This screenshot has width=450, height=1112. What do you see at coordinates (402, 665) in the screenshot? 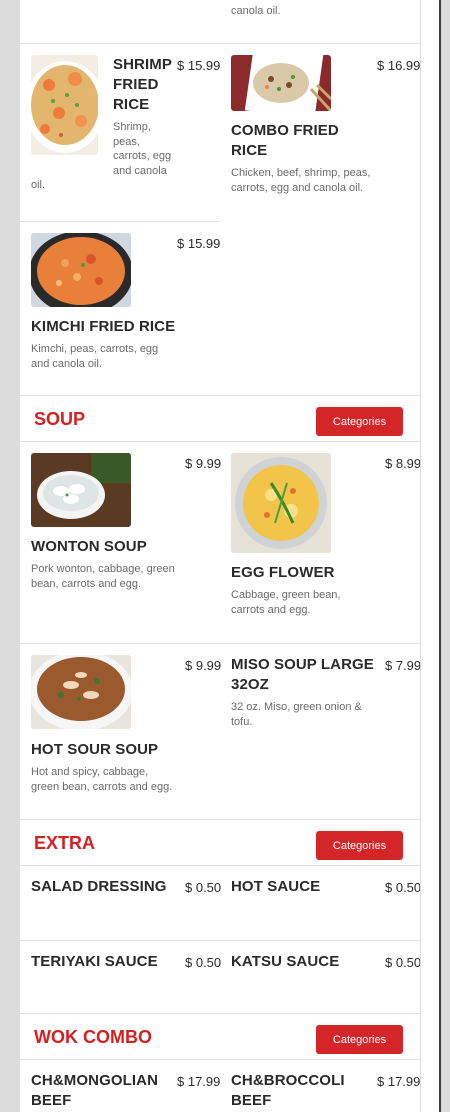
I see `item-price: $ 7.99` at bounding box center [402, 665].